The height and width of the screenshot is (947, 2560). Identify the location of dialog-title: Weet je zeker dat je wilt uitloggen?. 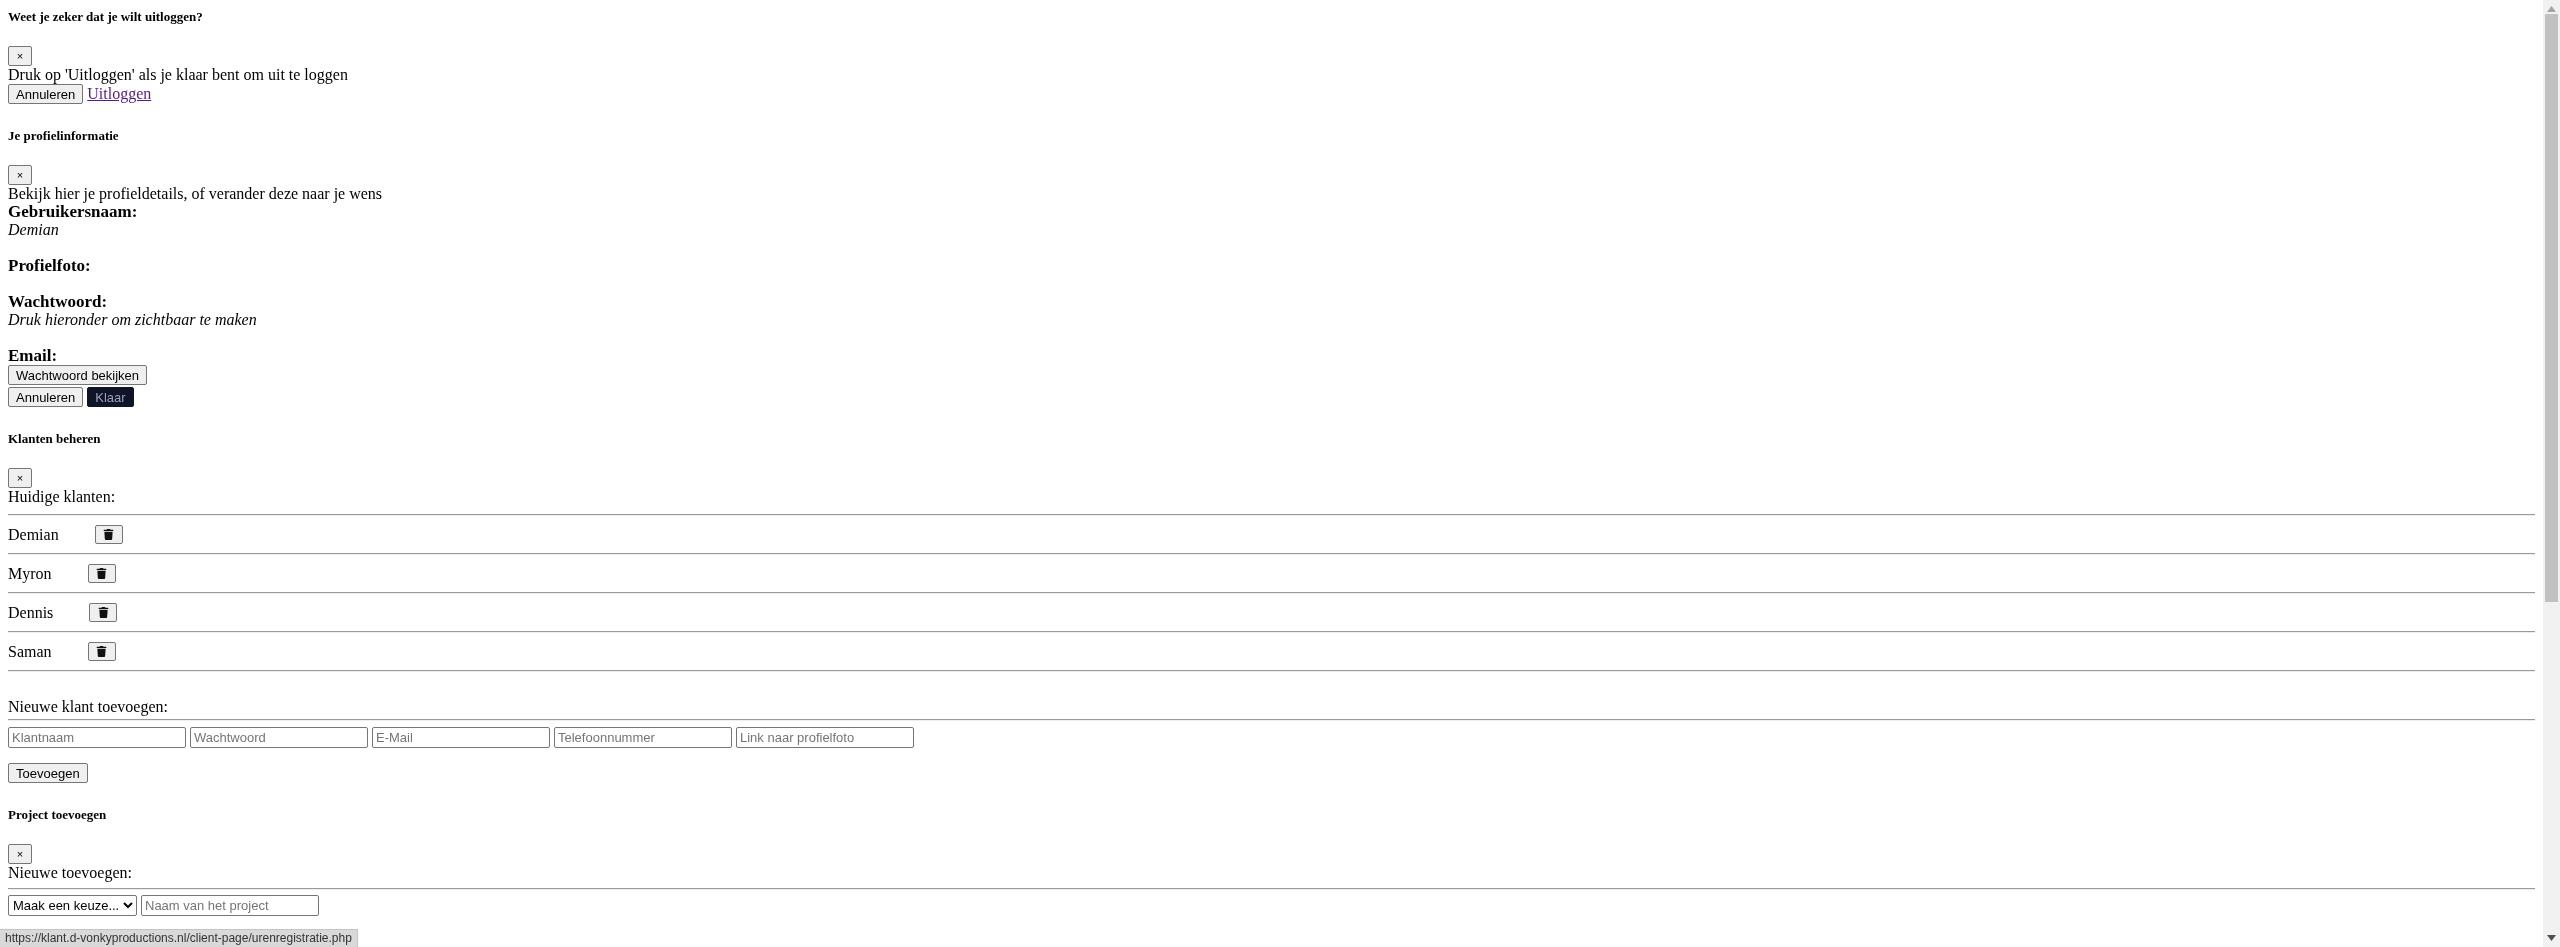
(105, 16).